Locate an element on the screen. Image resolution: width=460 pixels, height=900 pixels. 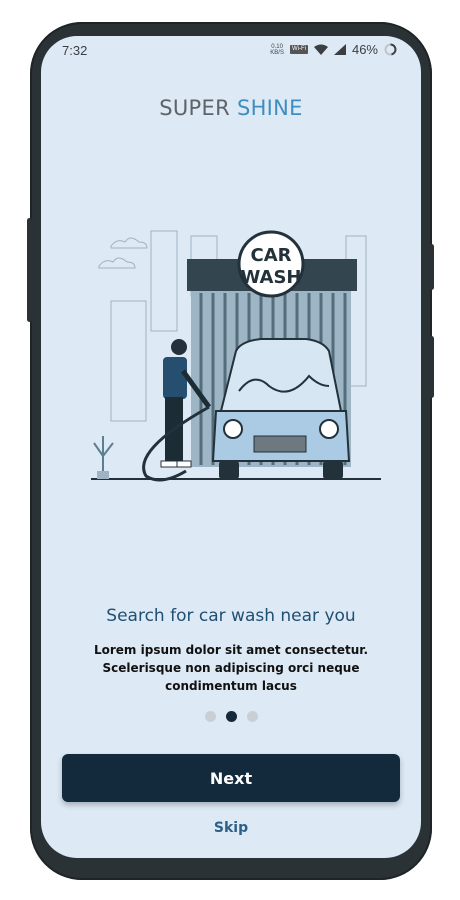
wifi-icon is located at coordinates (320, 49).